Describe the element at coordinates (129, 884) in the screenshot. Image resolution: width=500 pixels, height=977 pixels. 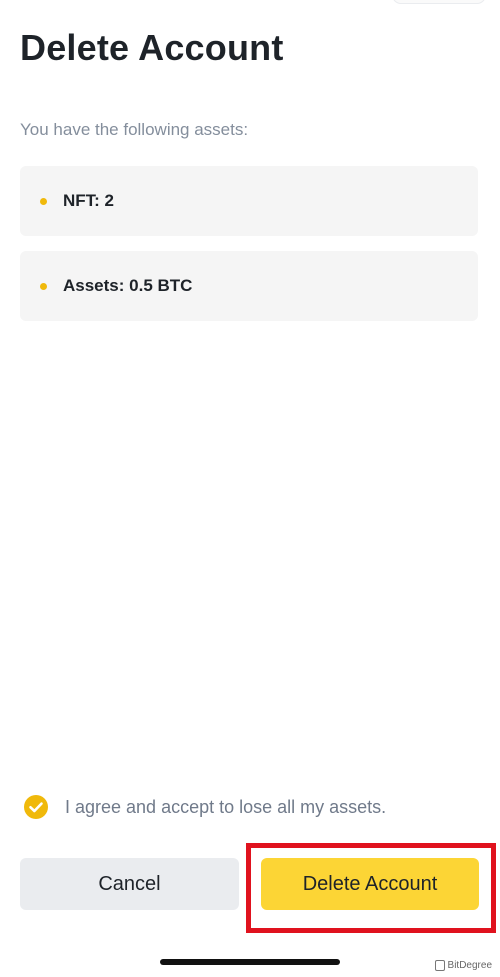
I see `cancel-button: Cancel` at that location.